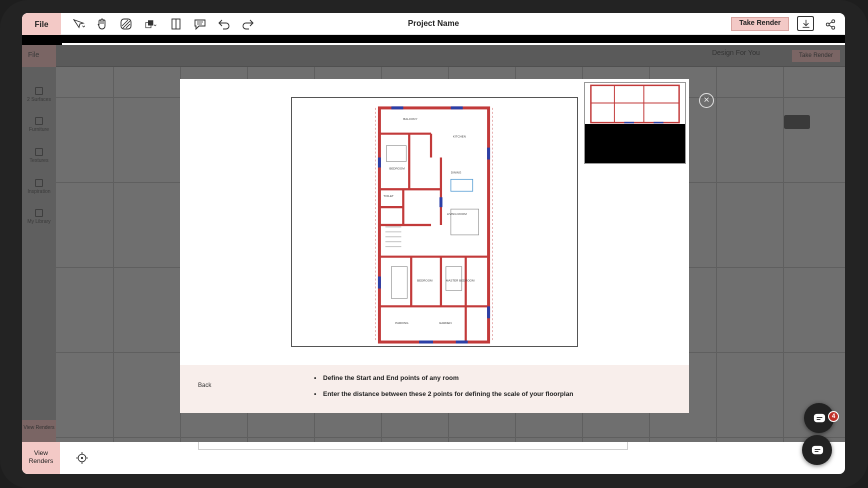 The height and width of the screenshot is (488, 868). Describe the element at coordinates (402, 323) in the screenshot. I see `room-label: PARKING` at that location.